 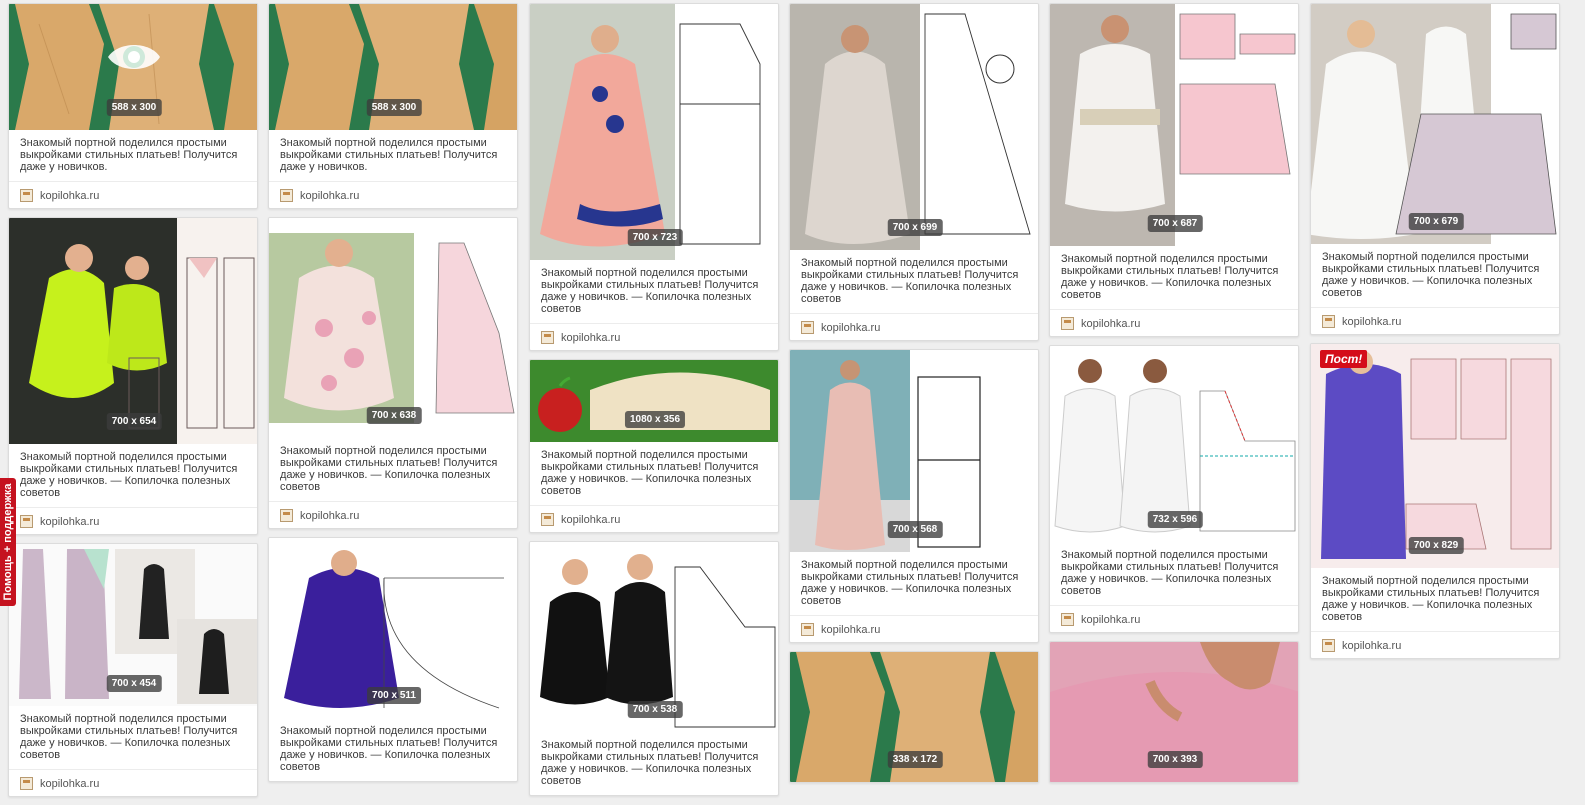 I want to click on image-size-badge: 700 x 654, so click(x=134, y=421).